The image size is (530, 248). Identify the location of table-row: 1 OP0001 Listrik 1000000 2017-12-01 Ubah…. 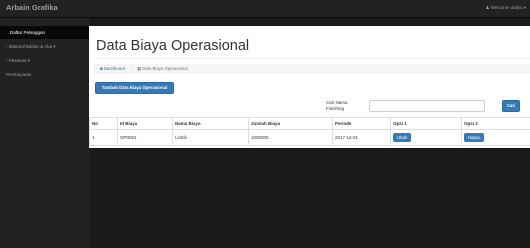
(309, 137).